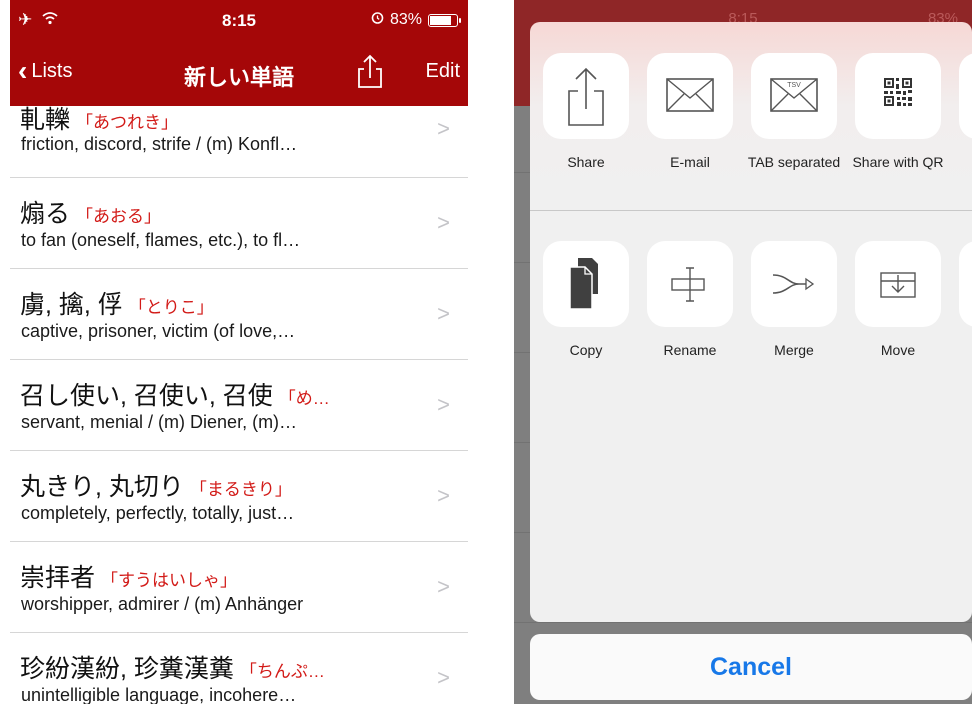 Image resolution: width=972 pixels, height=704 pixels. I want to click on sheet-divider, so click(751, 210).